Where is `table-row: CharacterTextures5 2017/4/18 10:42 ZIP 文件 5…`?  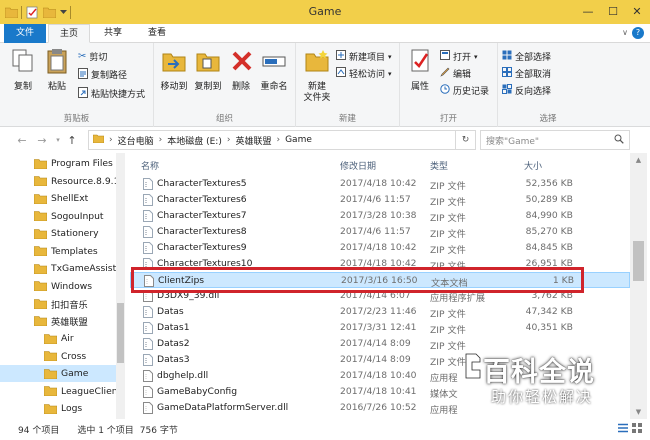 table-row: CharacterTextures5 2017/4/18 10:42 ZIP 文件 5… is located at coordinates (380, 184).